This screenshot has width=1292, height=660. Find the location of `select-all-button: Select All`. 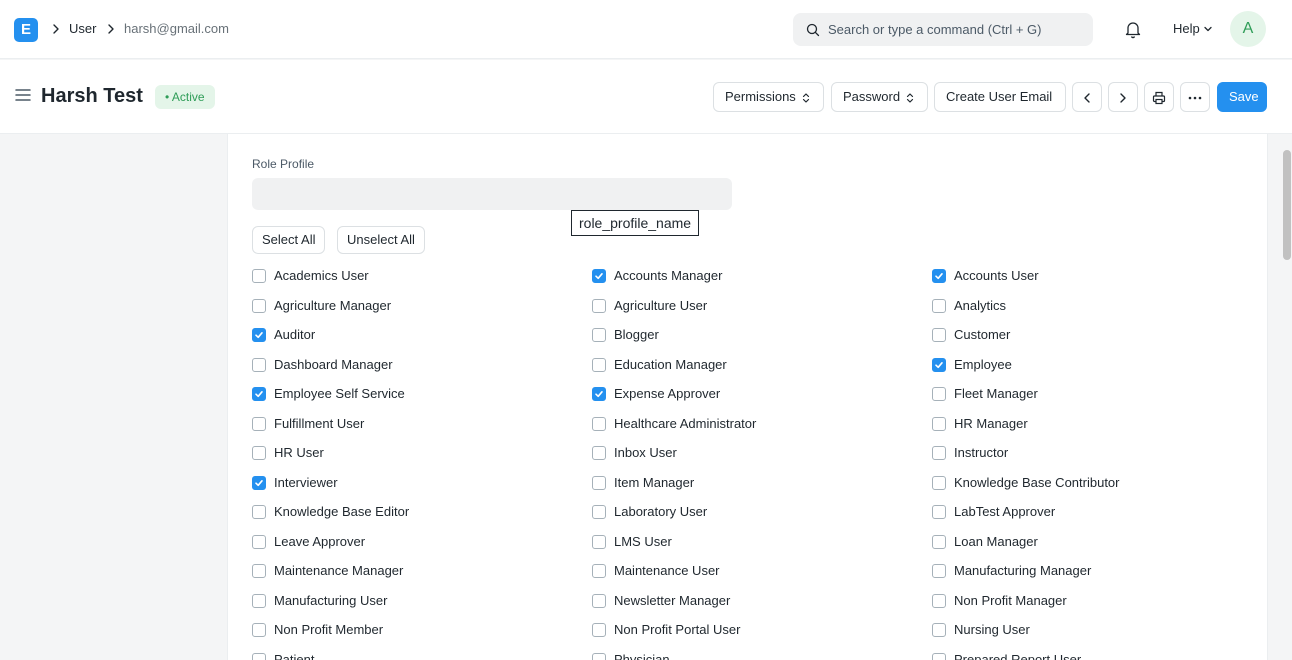

select-all-button: Select All is located at coordinates (289, 240).